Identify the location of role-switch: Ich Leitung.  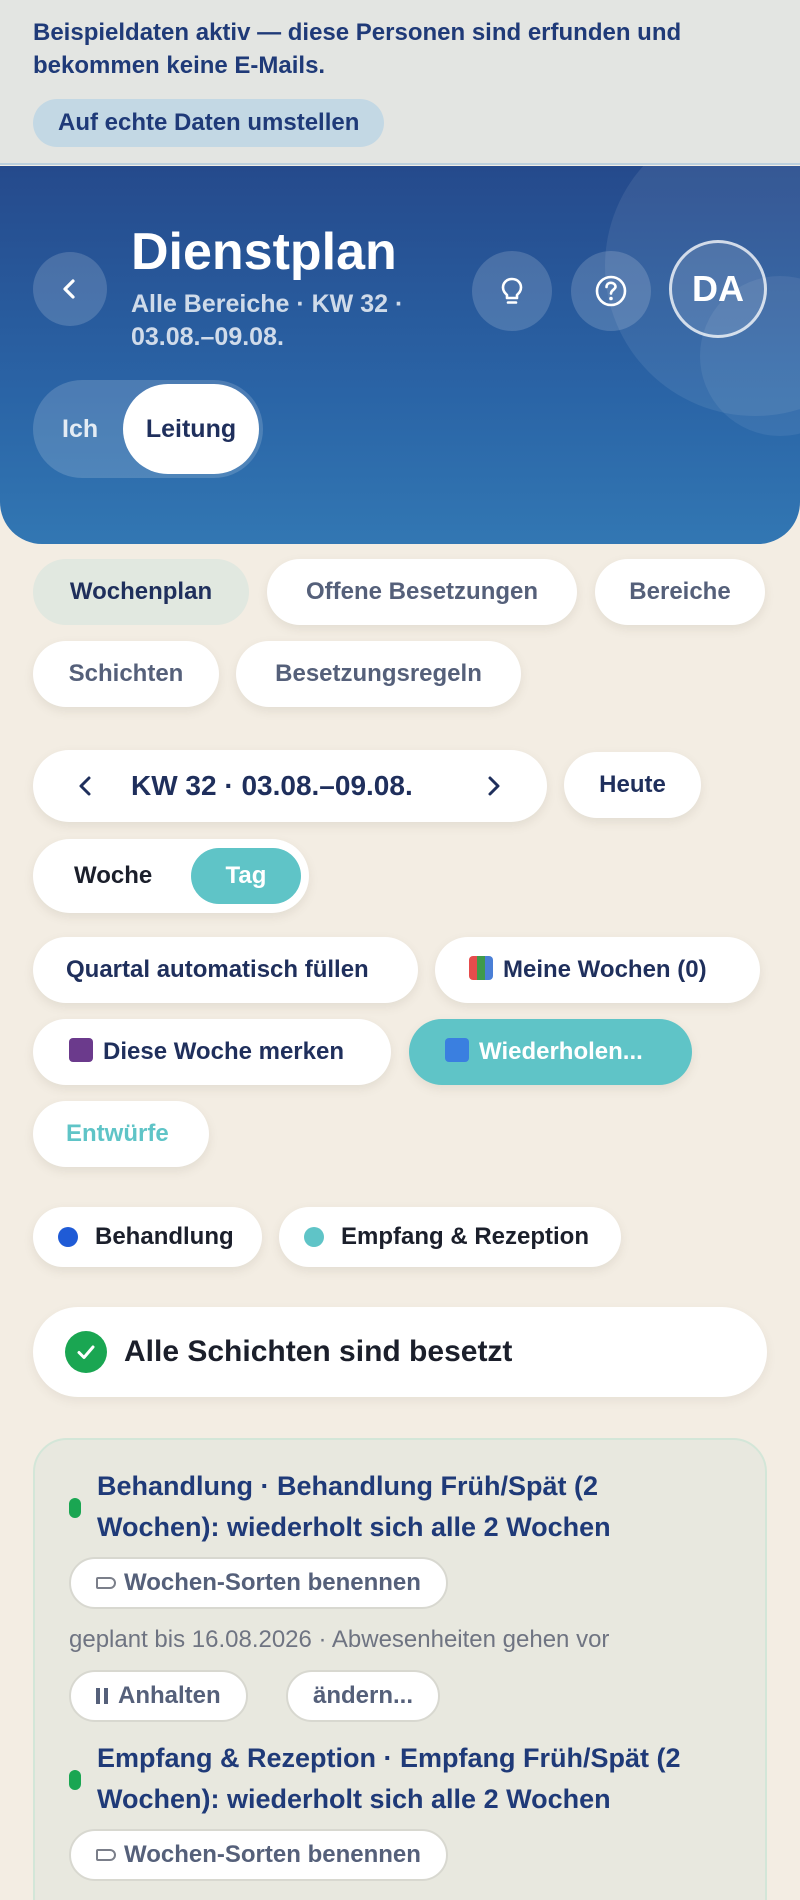
(148, 429).